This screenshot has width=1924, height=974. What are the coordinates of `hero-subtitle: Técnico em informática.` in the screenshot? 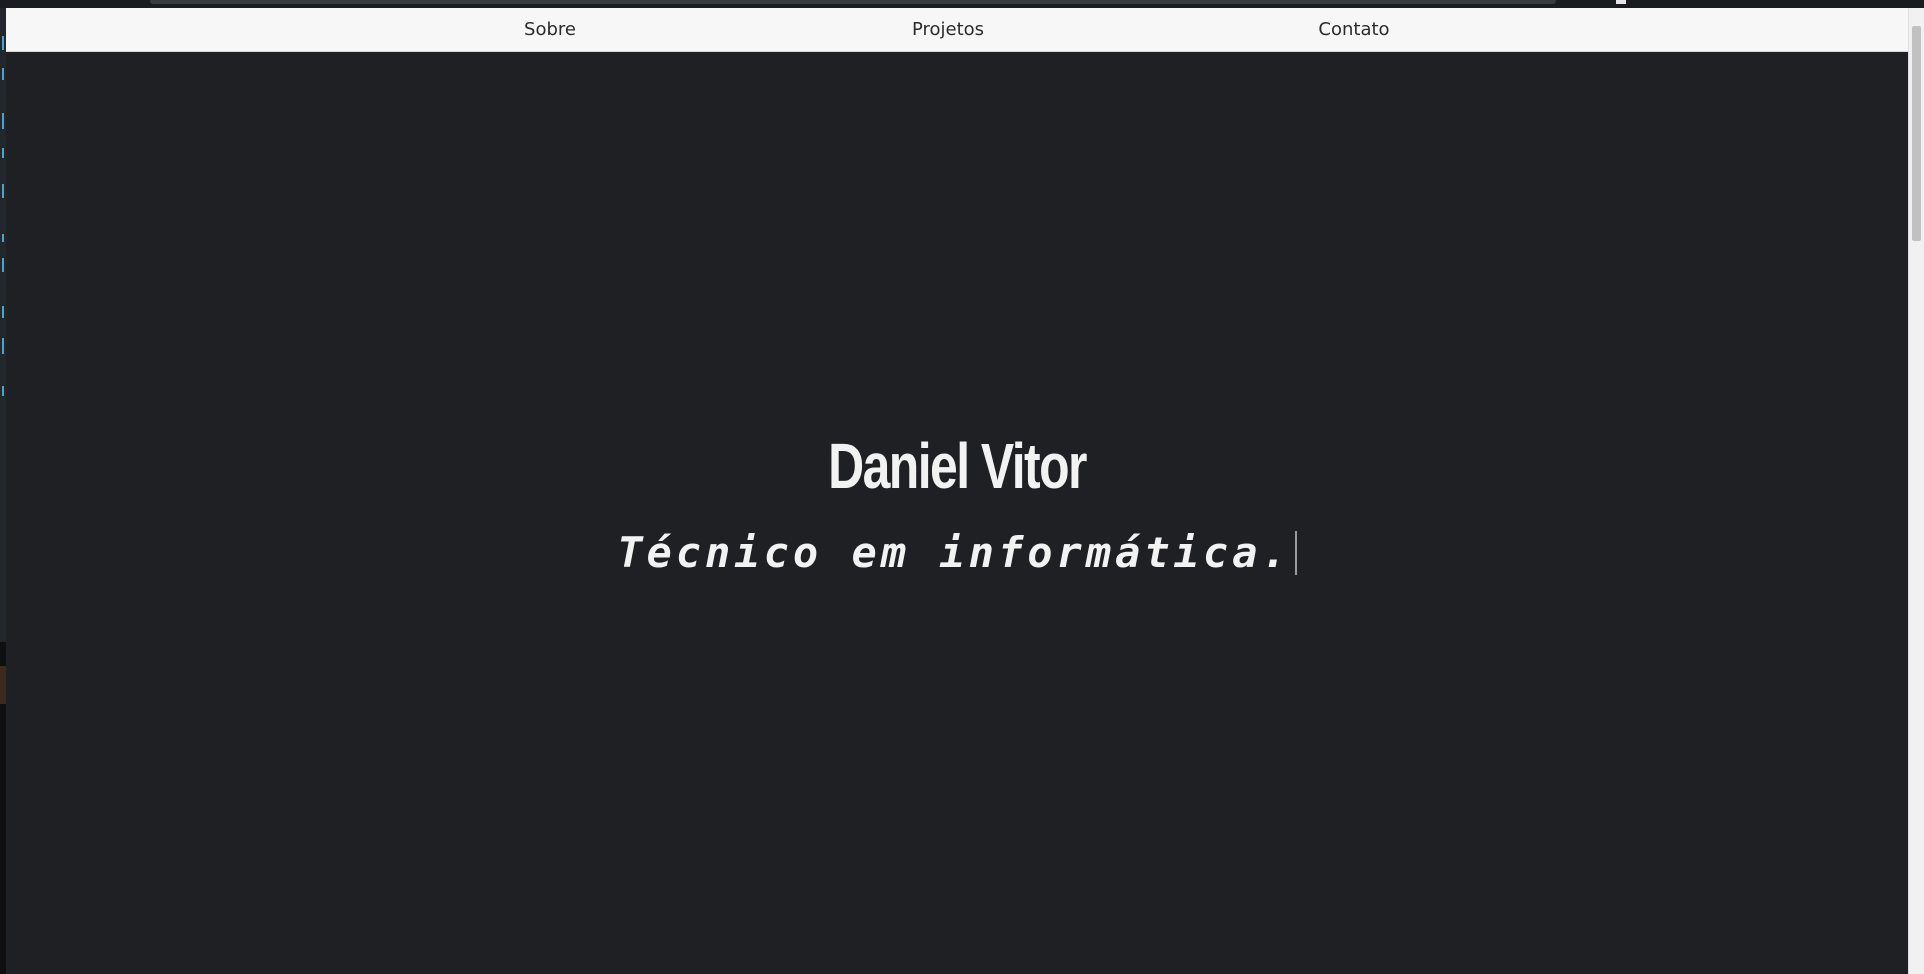 It's located at (954, 552).